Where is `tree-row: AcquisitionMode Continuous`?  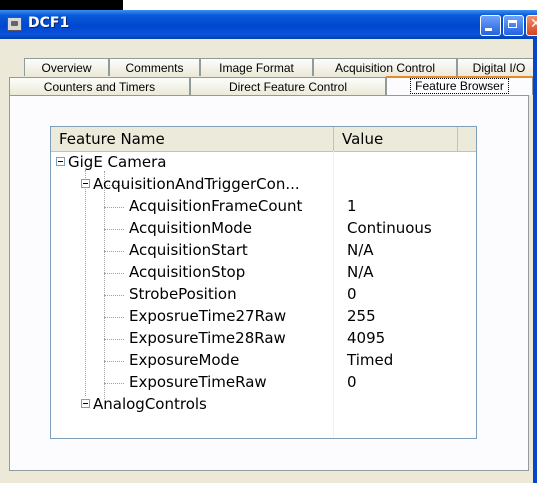 tree-row: AcquisitionMode Continuous is located at coordinates (255, 228).